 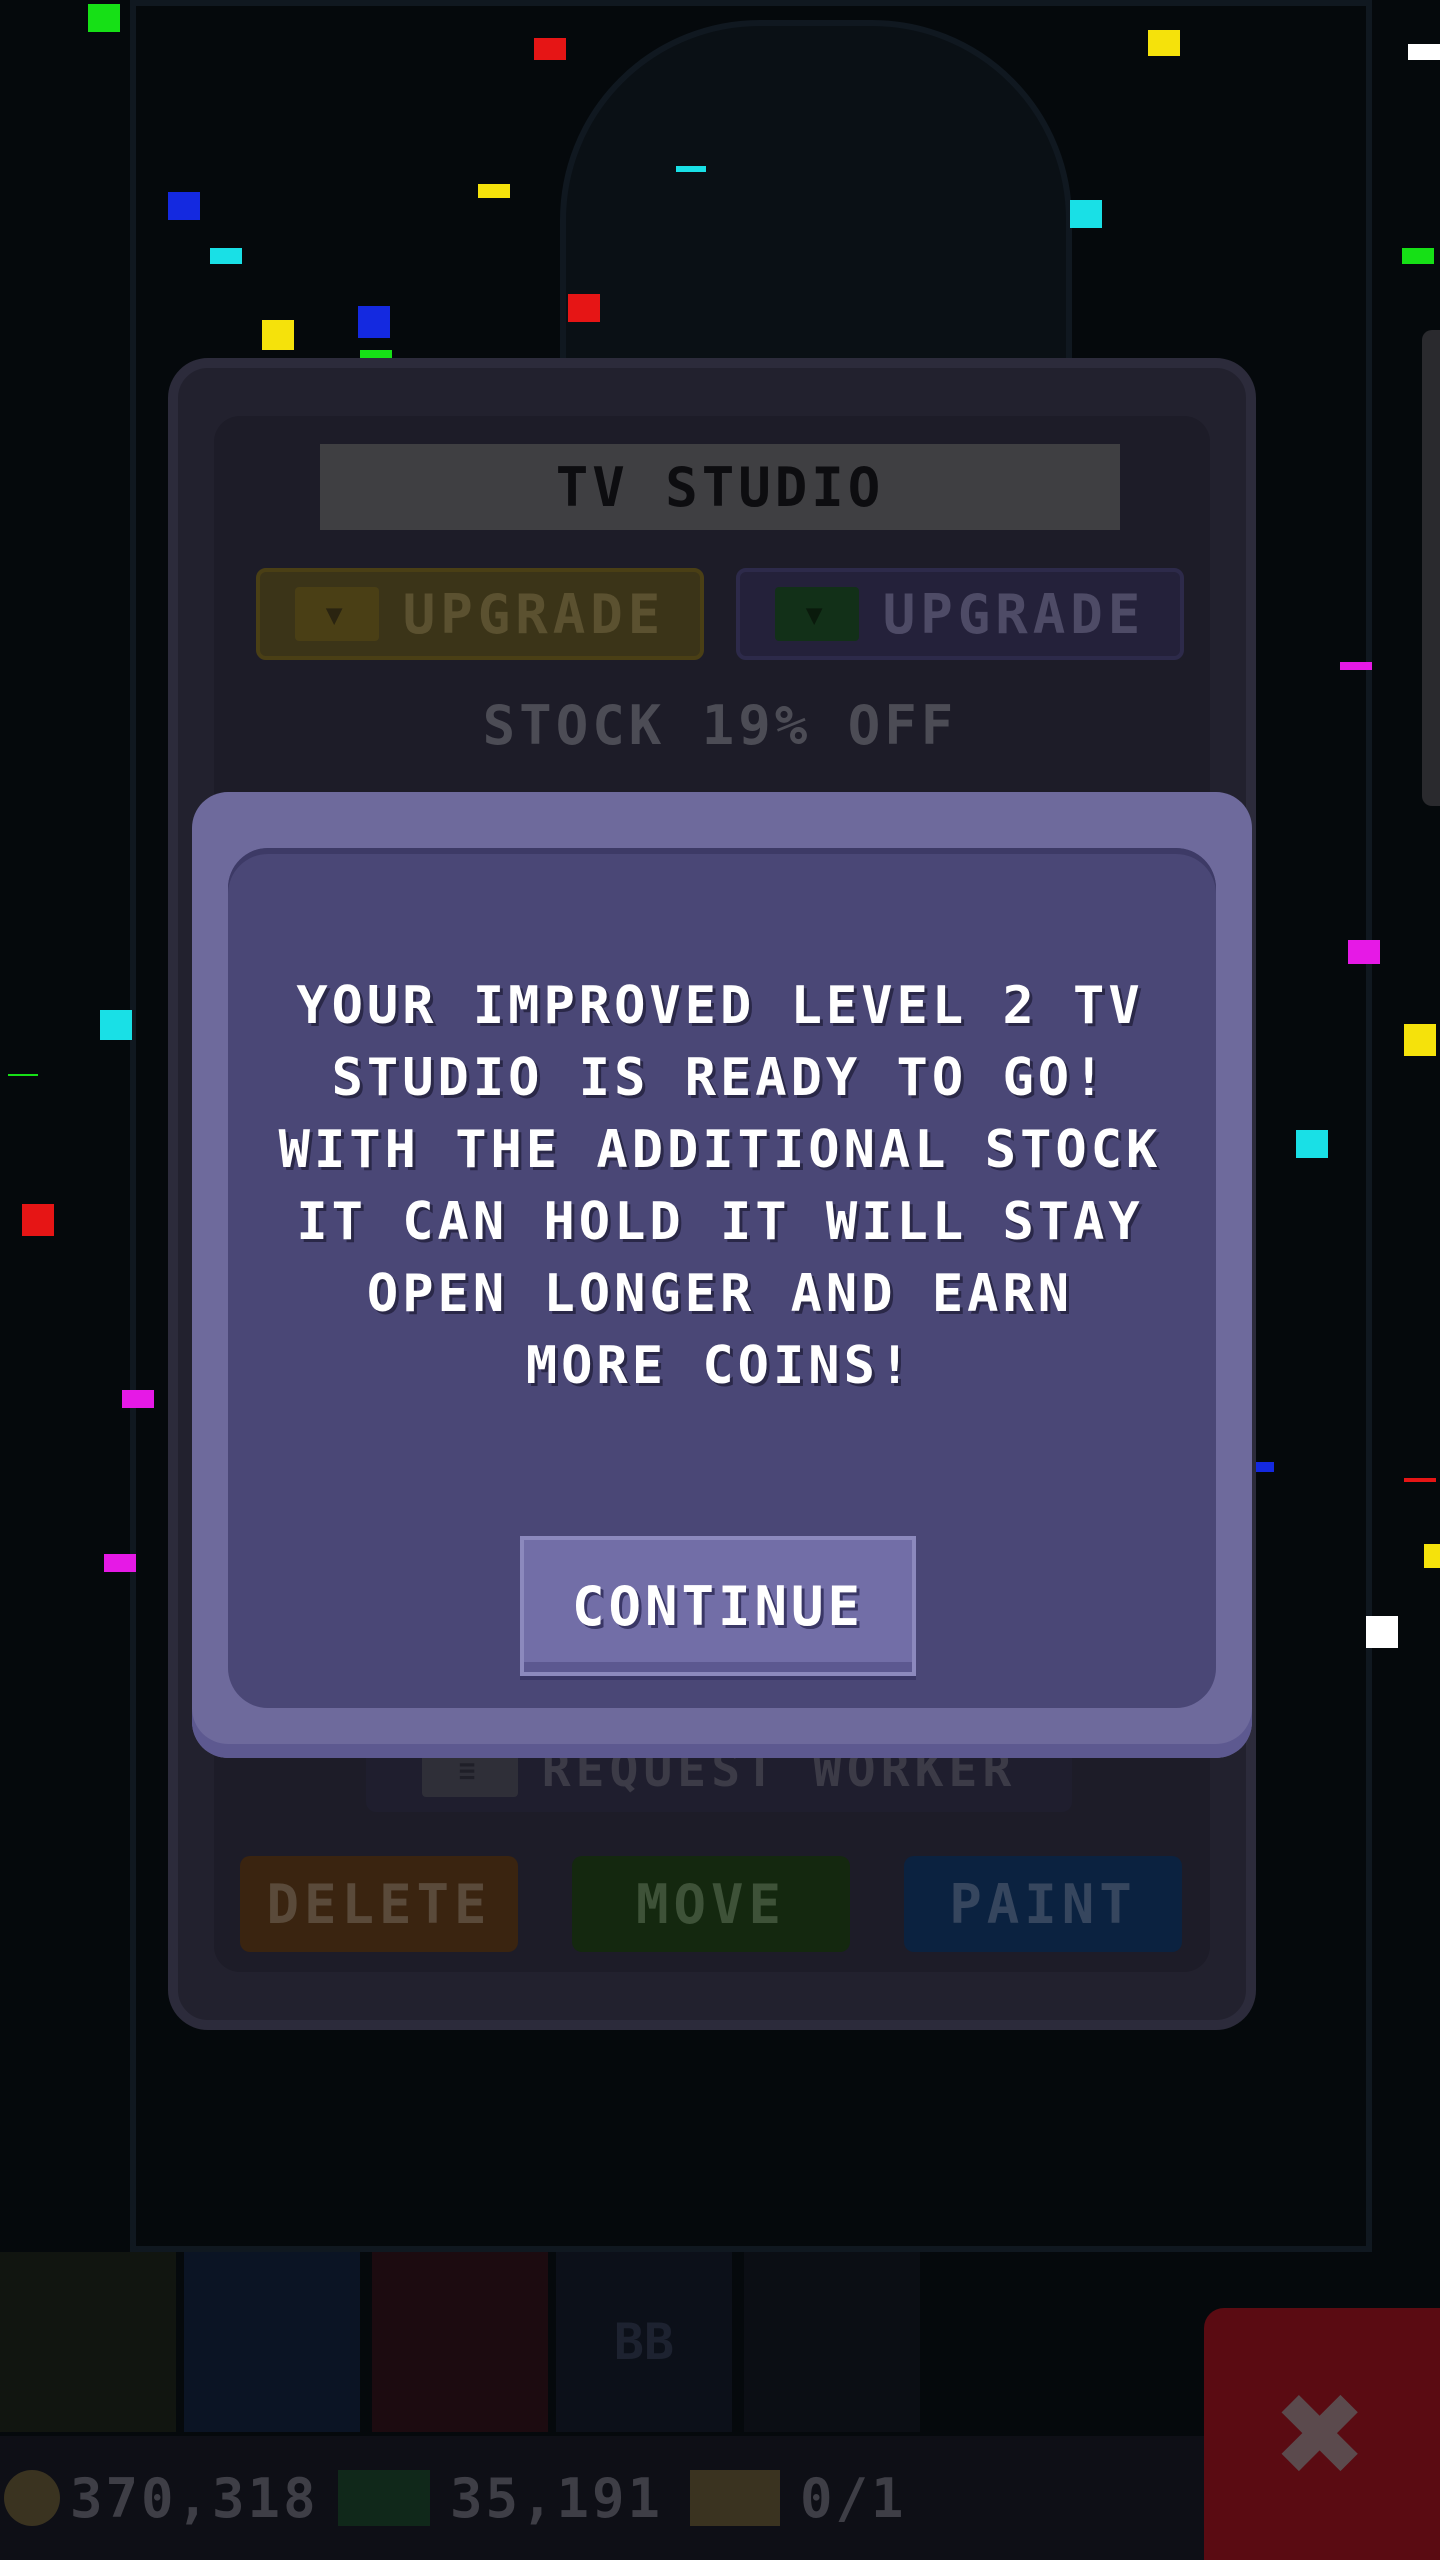 What do you see at coordinates (194, 2498) in the screenshot?
I see `coins-value: 370,318` at bounding box center [194, 2498].